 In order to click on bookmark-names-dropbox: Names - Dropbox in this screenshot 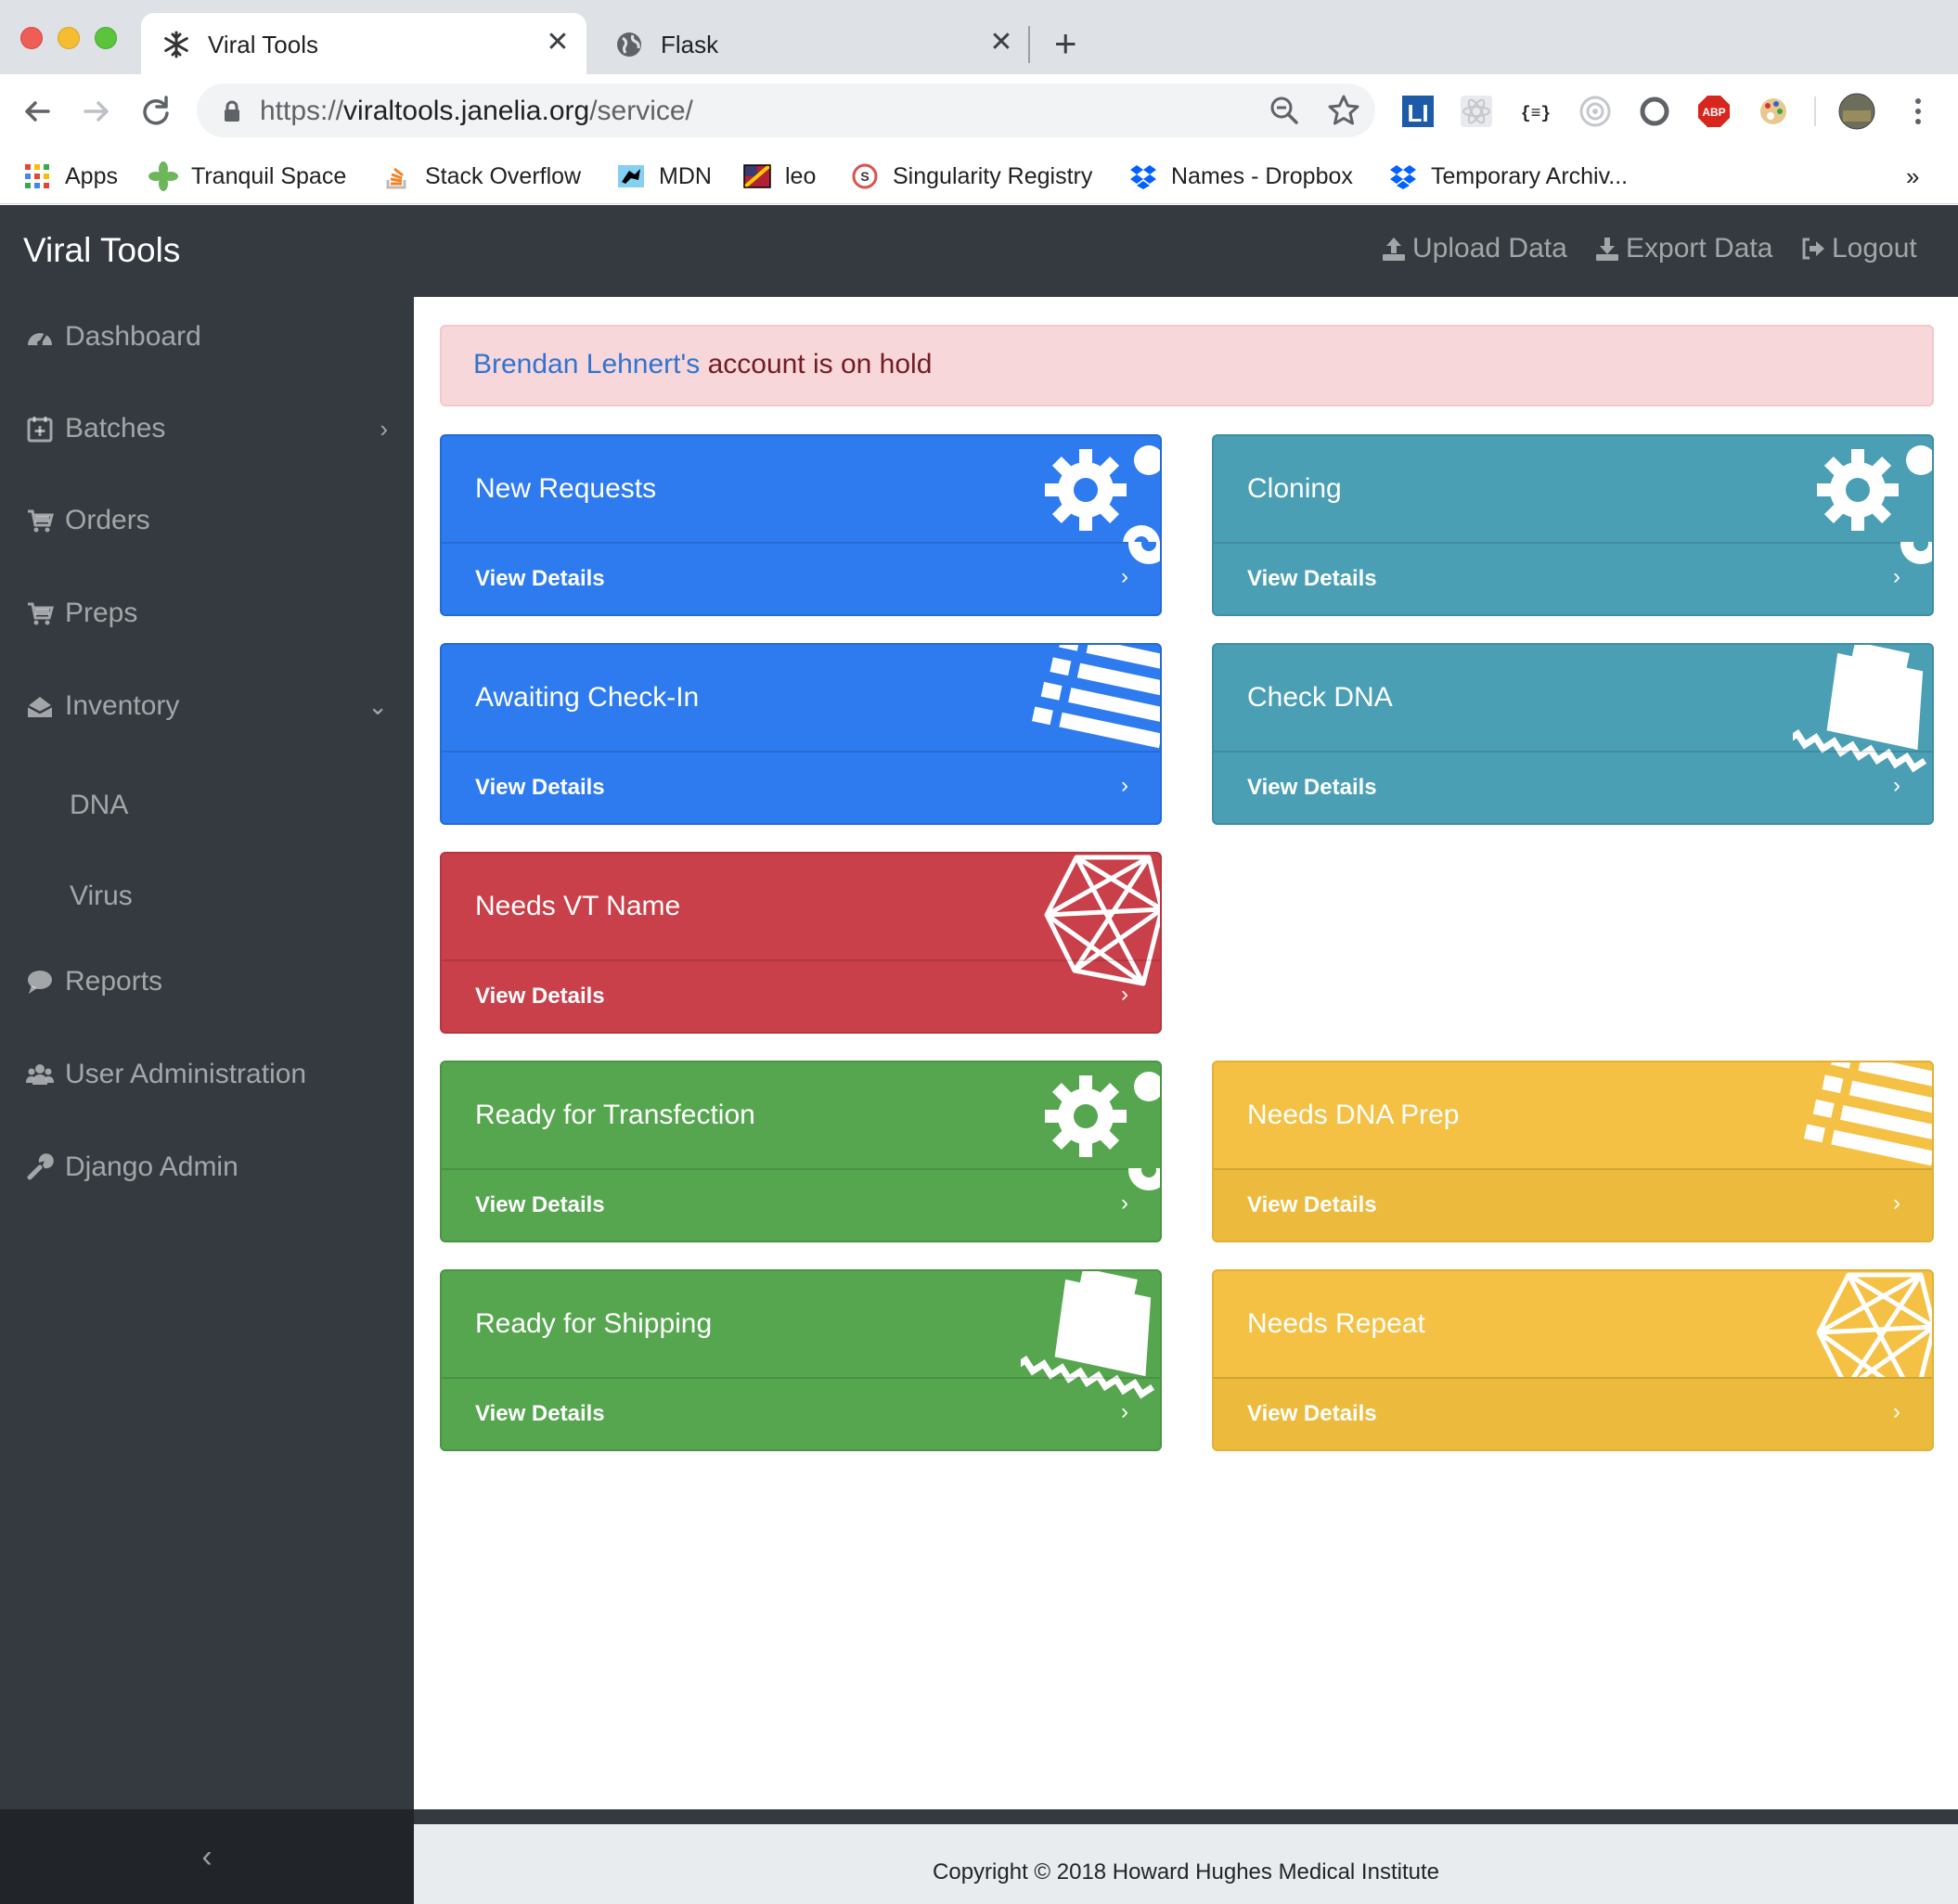, I will do `click(1241, 176)`.